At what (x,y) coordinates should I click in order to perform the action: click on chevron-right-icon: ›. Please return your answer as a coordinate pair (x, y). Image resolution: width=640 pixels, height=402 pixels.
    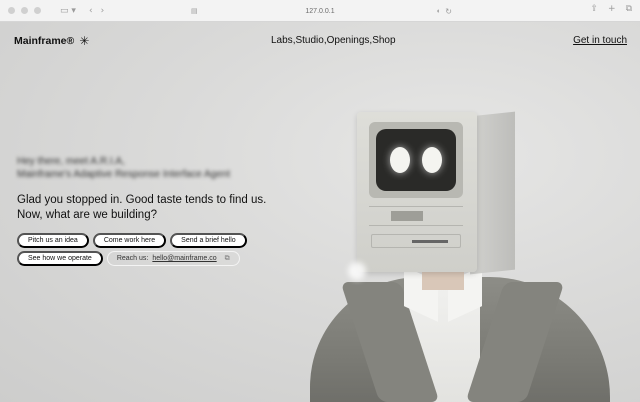
    Looking at the image, I should click on (103, 11).